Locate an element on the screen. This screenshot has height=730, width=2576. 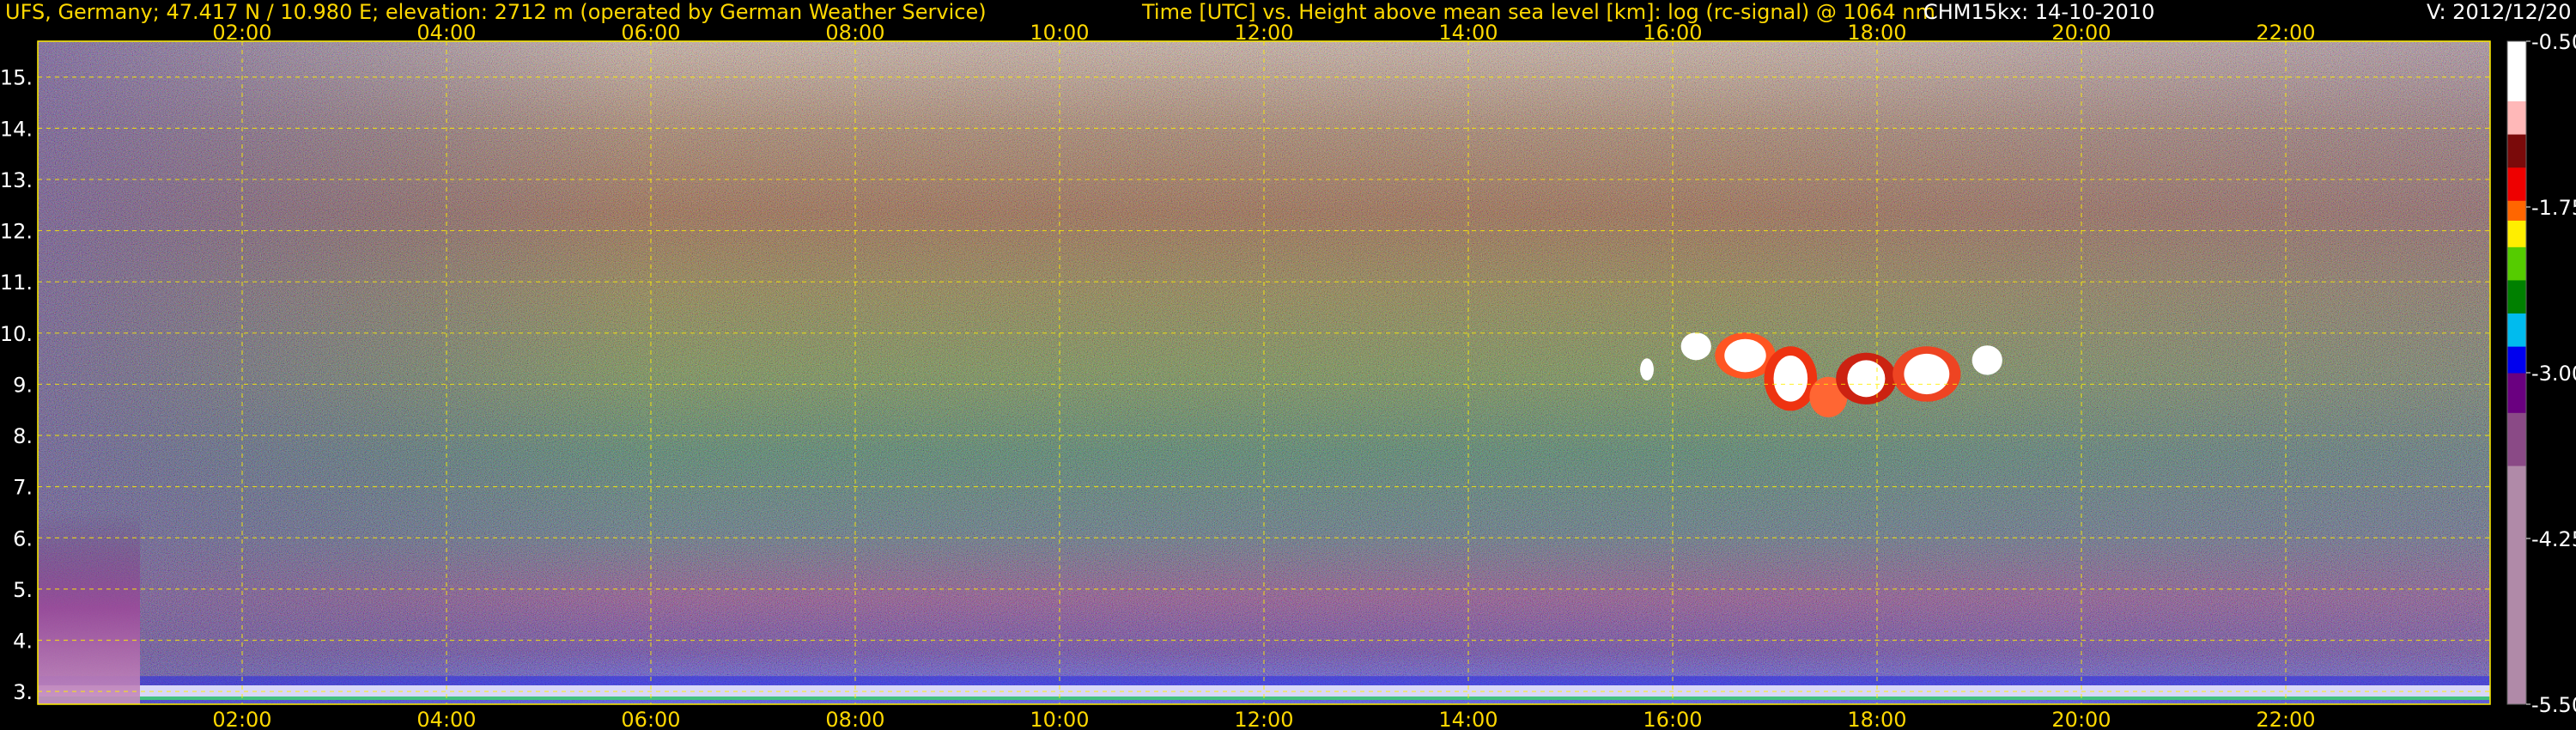
x-tick-label-top: 20:00 is located at coordinates (2081, 33).